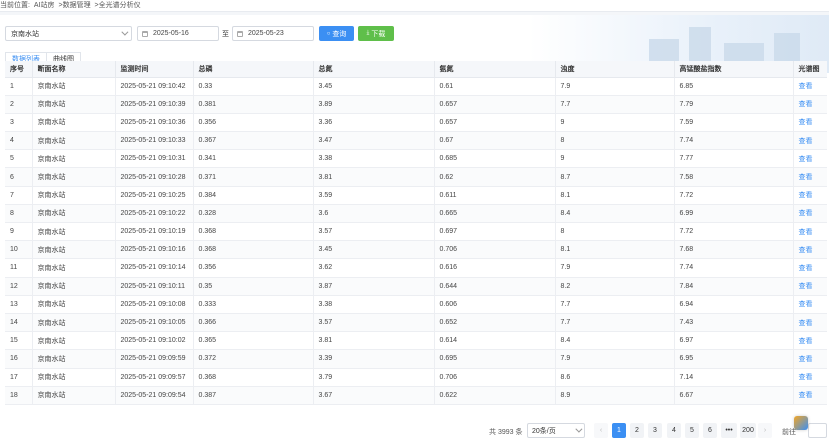  I want to click on cell-total-phosphorus: 0.372, so click(253, 359).